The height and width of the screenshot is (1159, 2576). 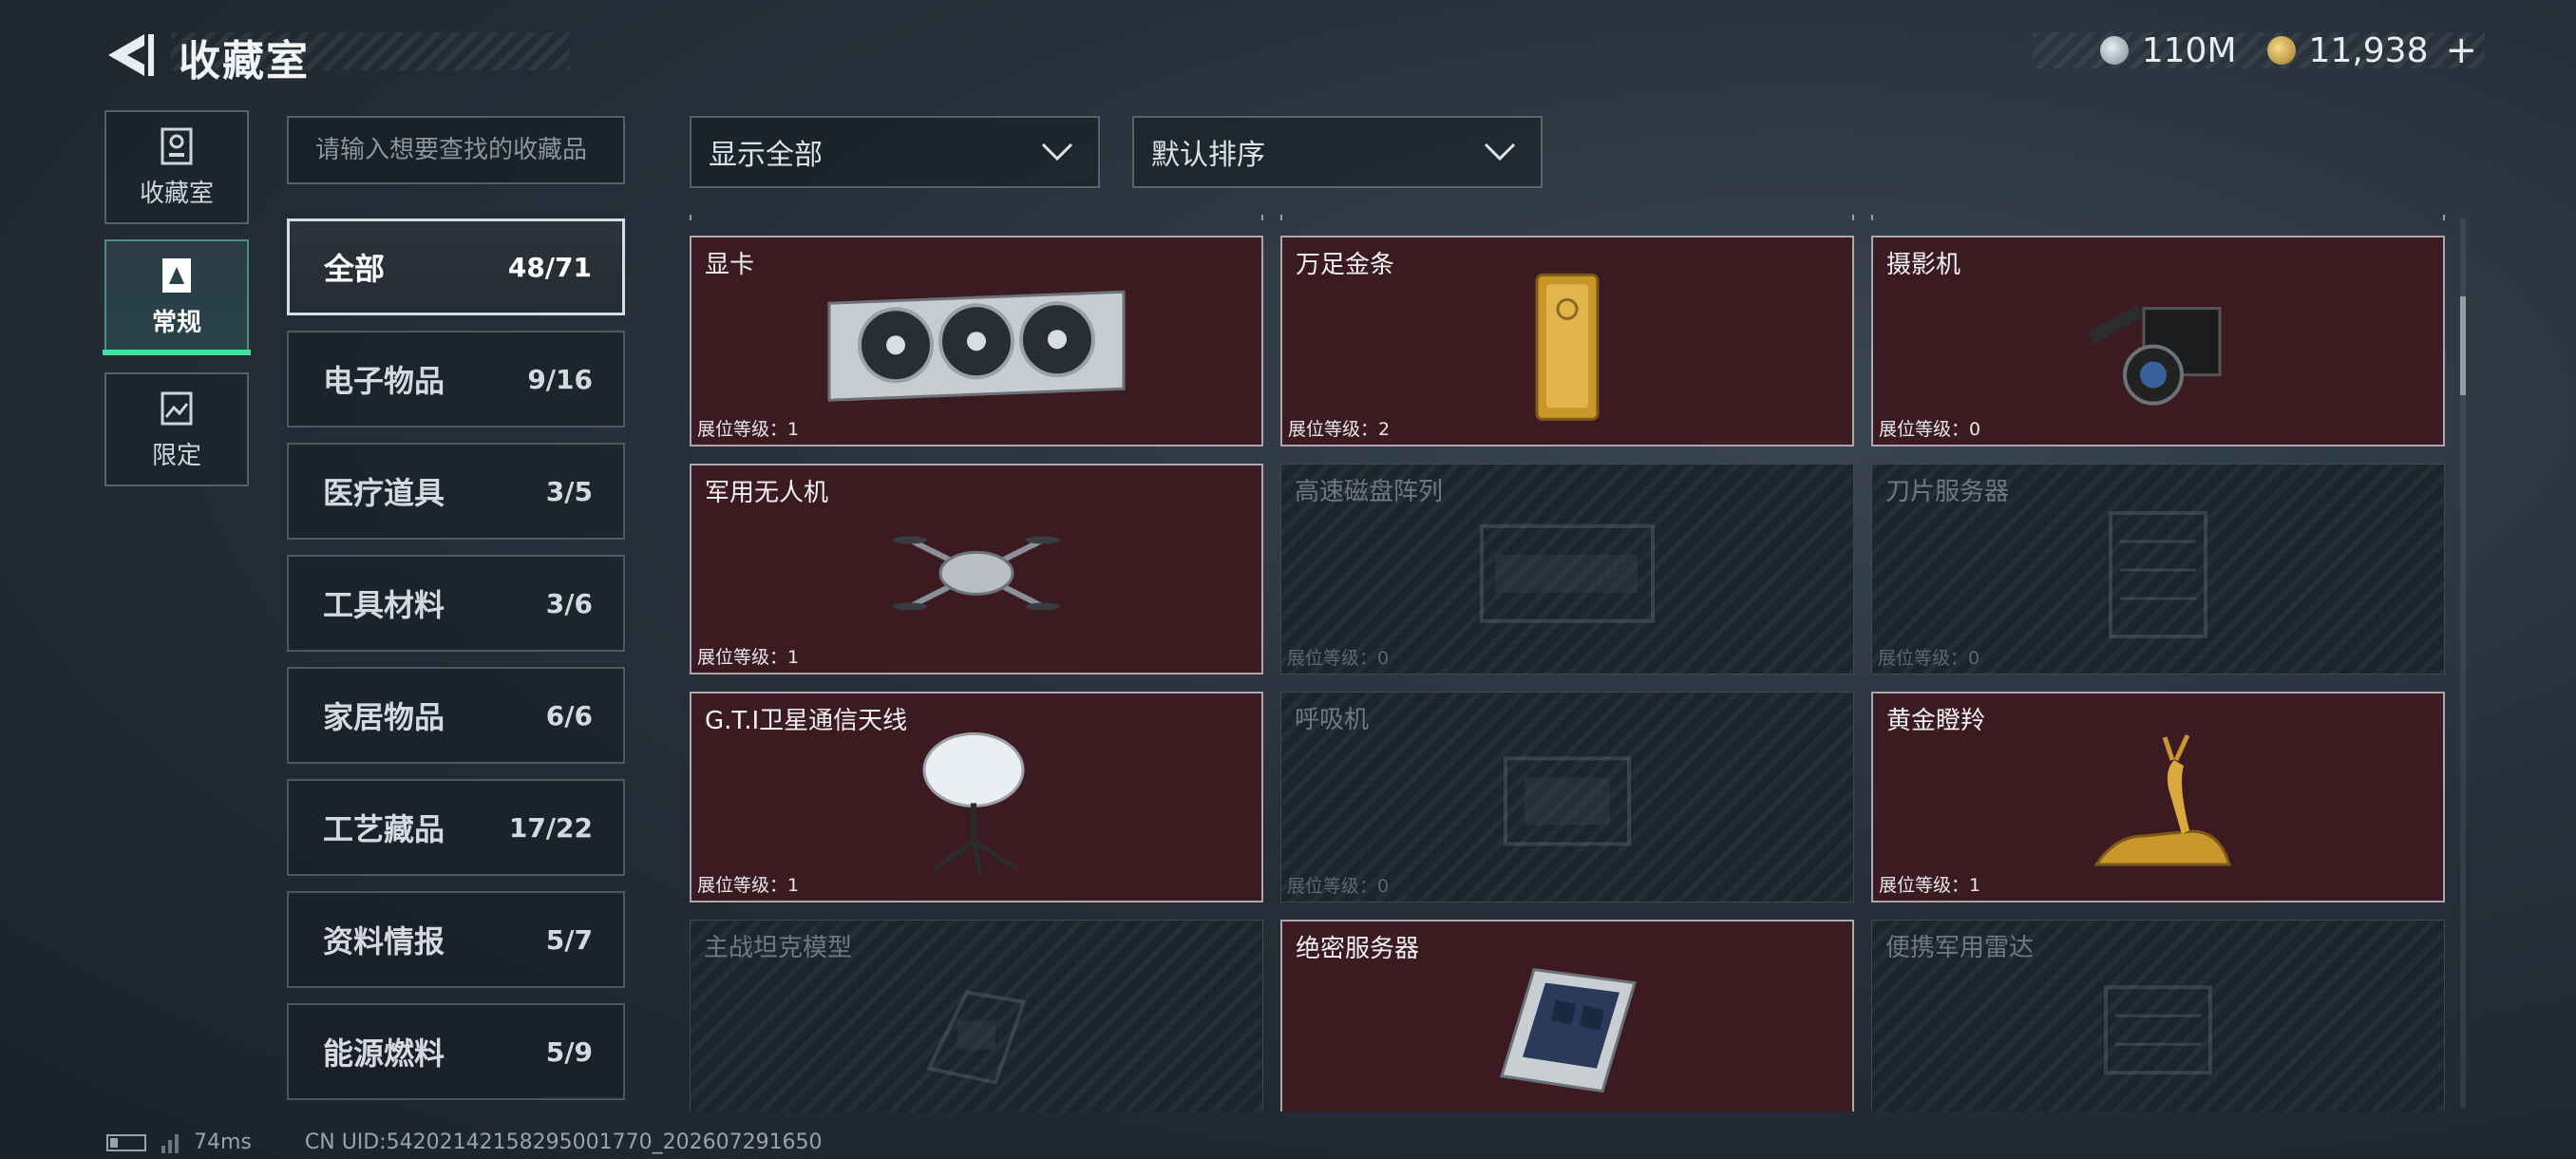 I want to click on item-card: 显卡 展位等级：1, so click(x=976, y=341).